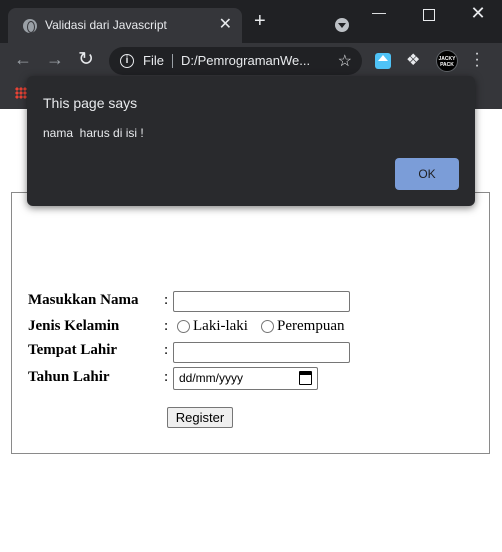 Image resolution: width=502 pixels, height=552 pixels. I want to click on address-bar: i File D:/PemrogramanWe... ☆, so click(235, 61).